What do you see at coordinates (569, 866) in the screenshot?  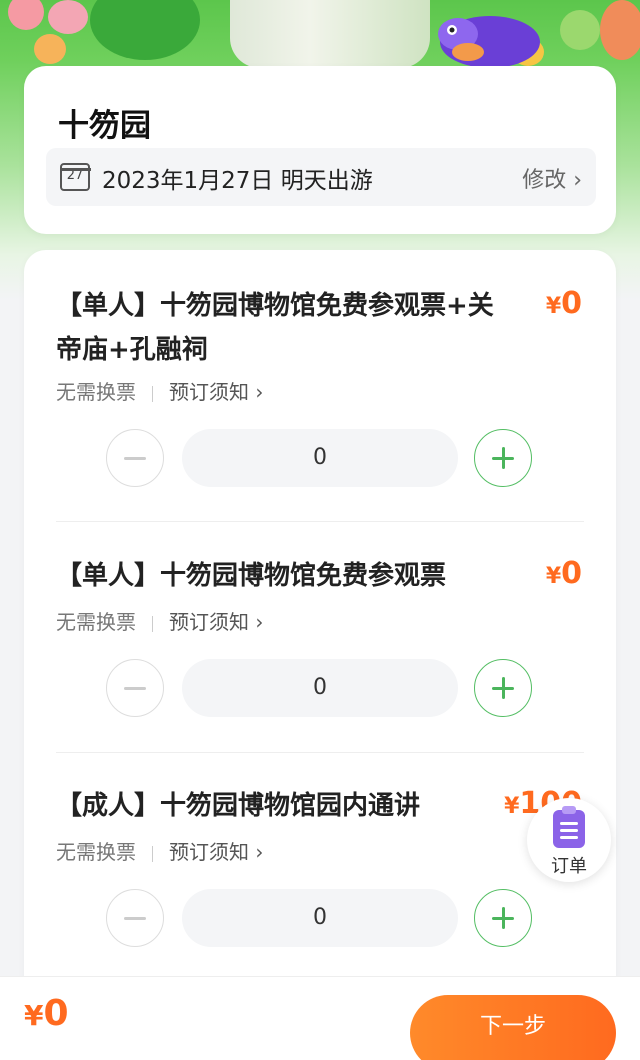 I see `orders-label: 订单` at bounding box center [569, 866].